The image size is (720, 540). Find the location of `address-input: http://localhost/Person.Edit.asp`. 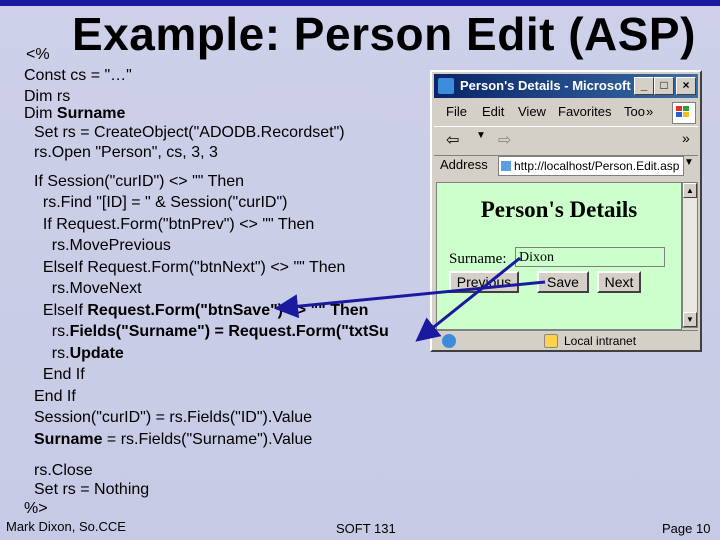

address-input: http://localhost/Person.Edit.asp is located at coordinates (591, 166).